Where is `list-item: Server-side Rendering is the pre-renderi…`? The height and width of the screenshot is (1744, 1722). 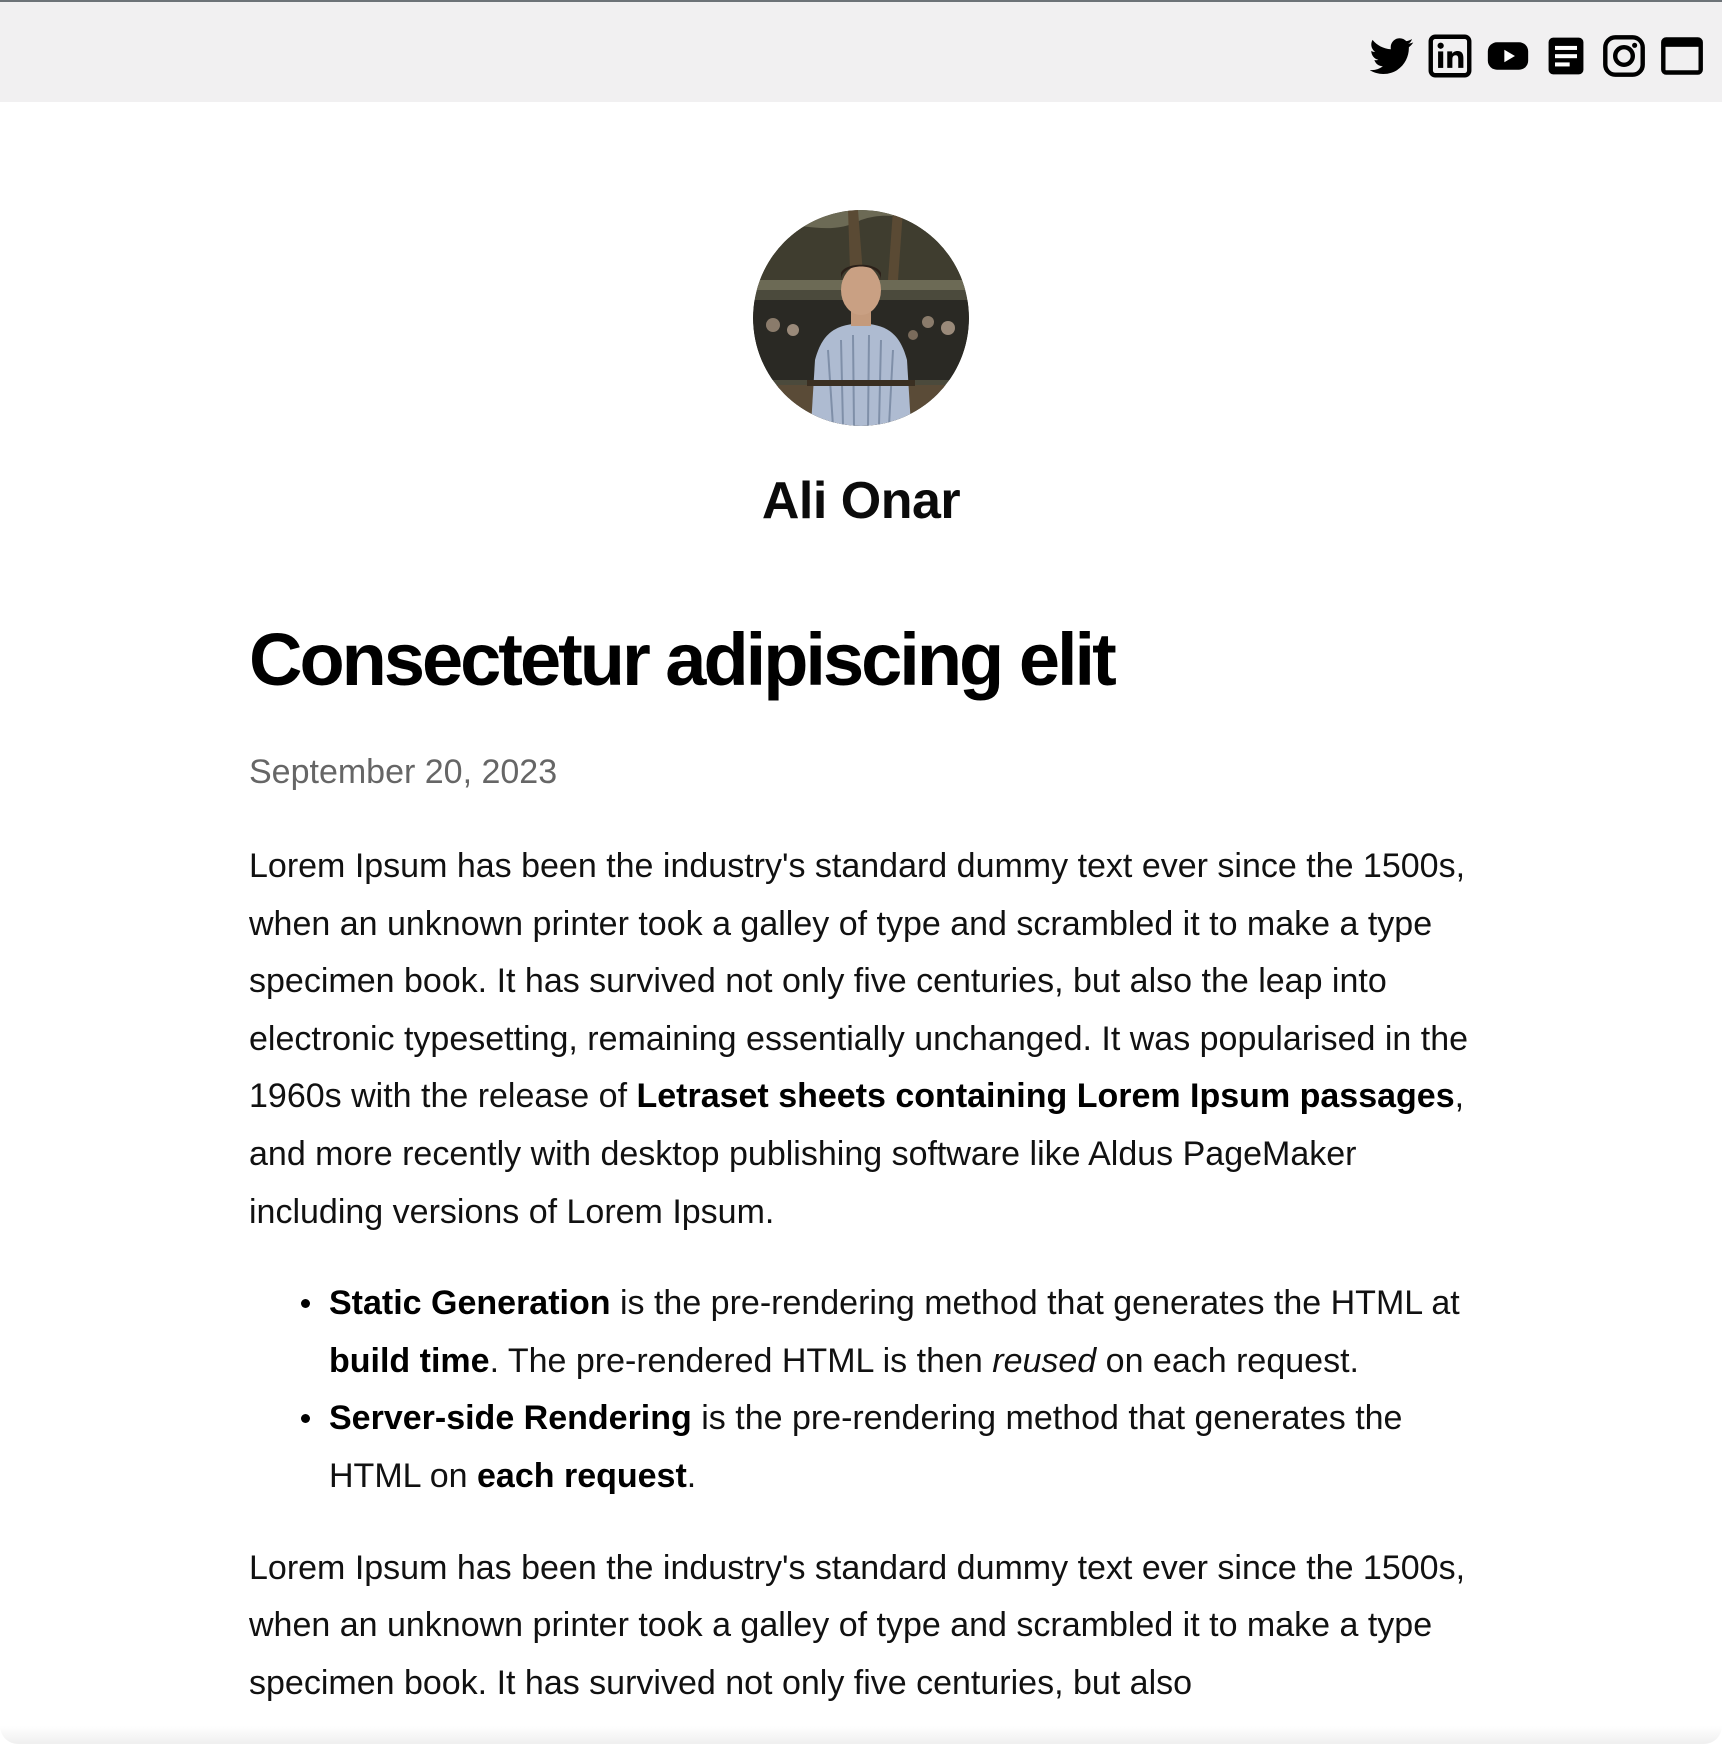
list-item: Server-side Rendering is the pre-renderi… is located at coordinates (890, 1447).